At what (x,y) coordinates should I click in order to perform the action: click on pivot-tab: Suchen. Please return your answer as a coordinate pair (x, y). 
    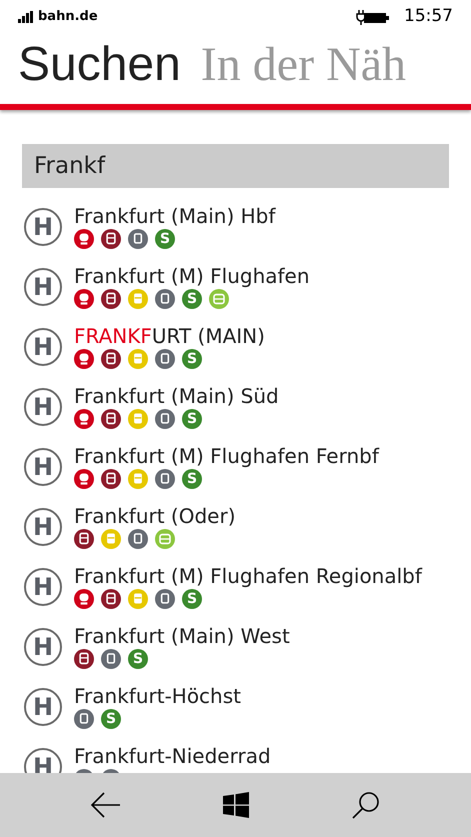
    Looking at the image, I should click on (99, 65).